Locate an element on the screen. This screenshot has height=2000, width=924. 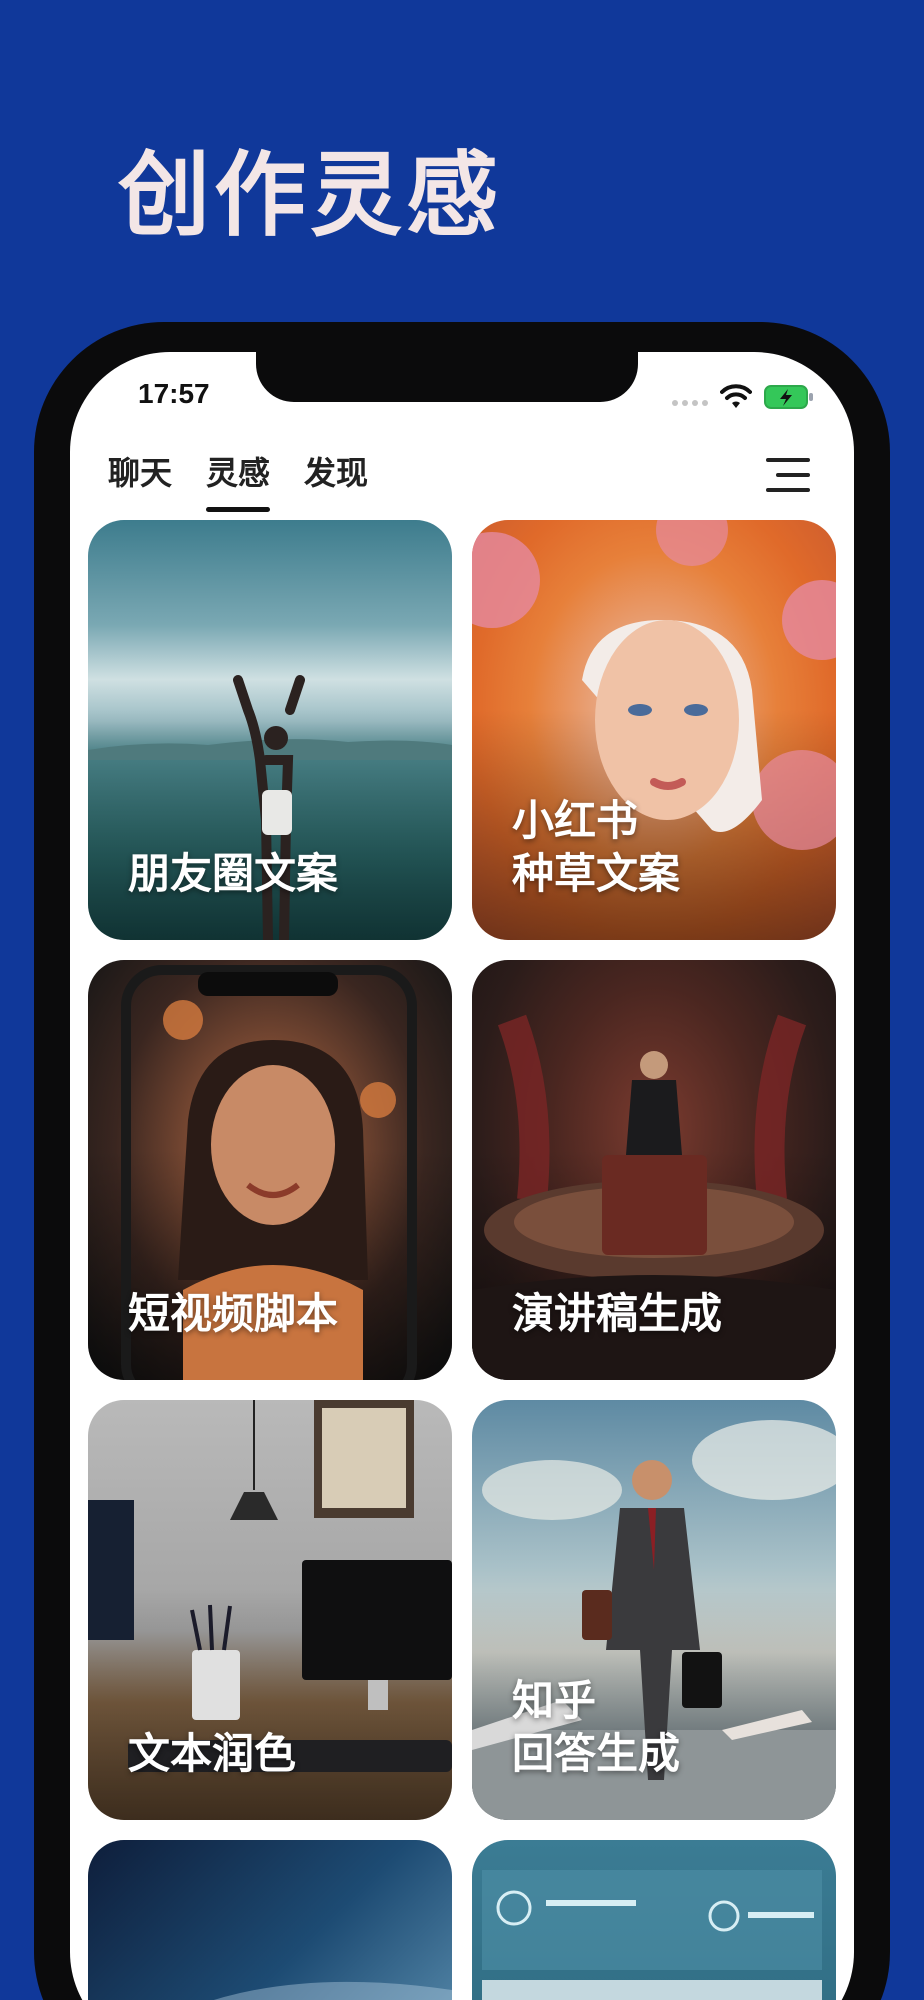
tab-discover: 发现 is located at coordinates (336, 471).